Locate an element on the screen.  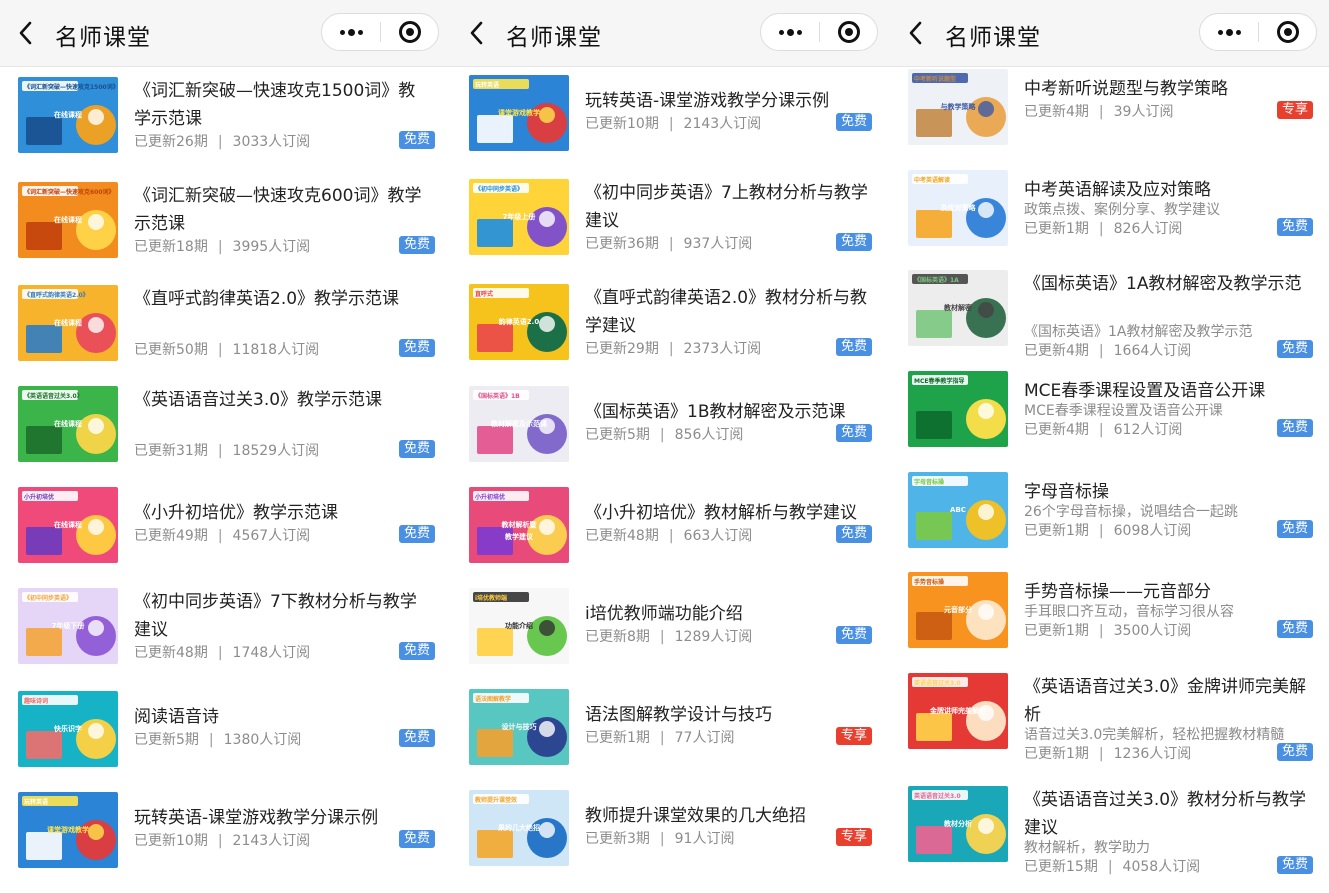
course-title: 《英语语音过关3.0》金牌讲师完美解析 is located at coordinates (1165, 701).